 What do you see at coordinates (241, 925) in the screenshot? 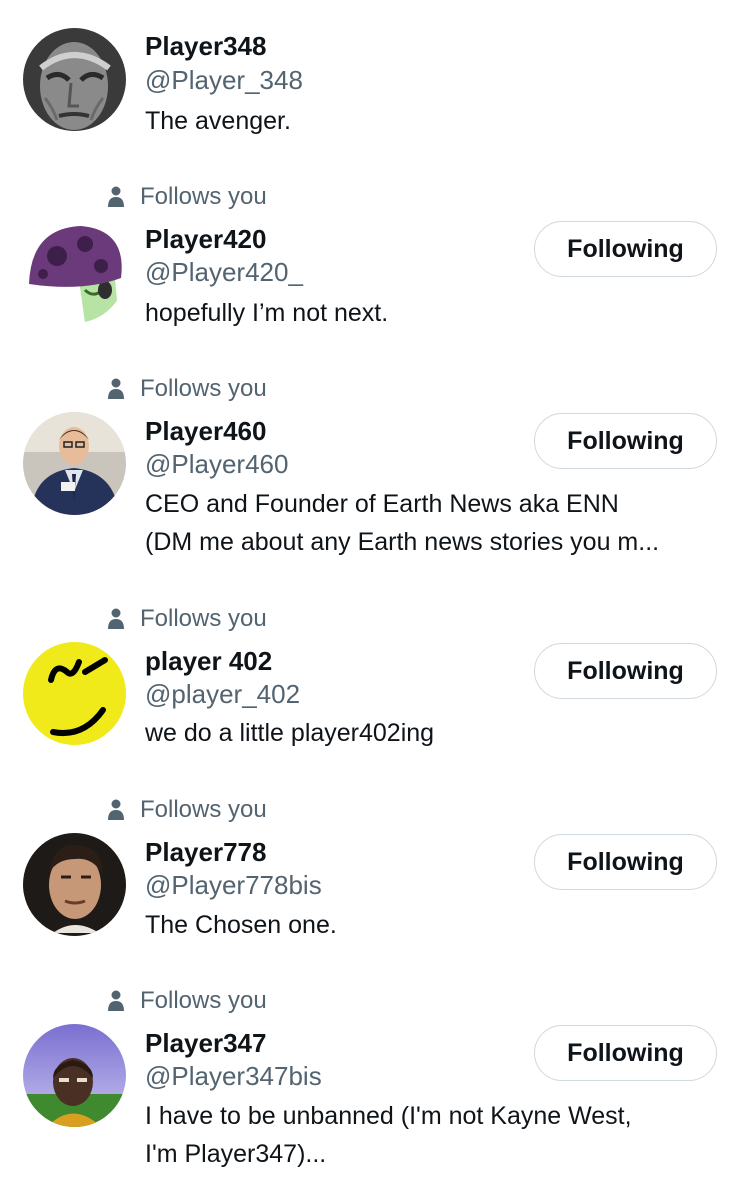
I see `bio-line: The Chosen one.` at bounding box center [241, 925].